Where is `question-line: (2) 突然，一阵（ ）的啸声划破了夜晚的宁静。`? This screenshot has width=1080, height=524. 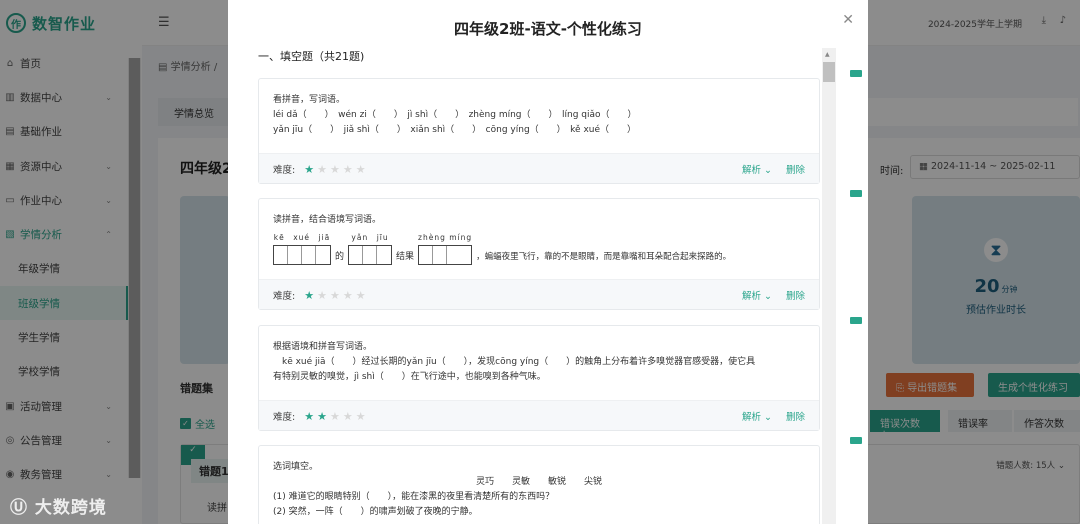 question-line: (2) 突然，一阵（ ）的啸声划破了夜晚的宁静。 is located at coordinates (375, 512).